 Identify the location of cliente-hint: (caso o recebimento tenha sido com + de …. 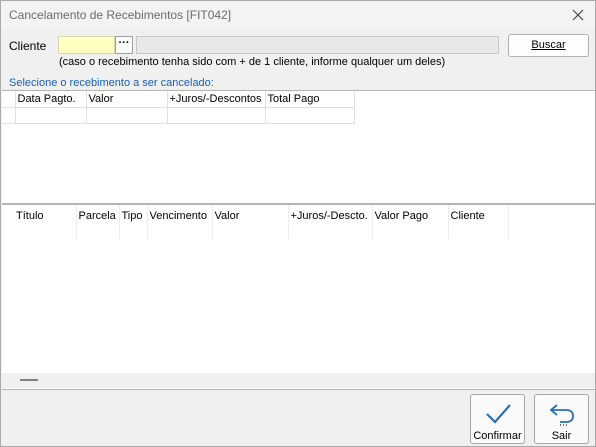
(252, 62).